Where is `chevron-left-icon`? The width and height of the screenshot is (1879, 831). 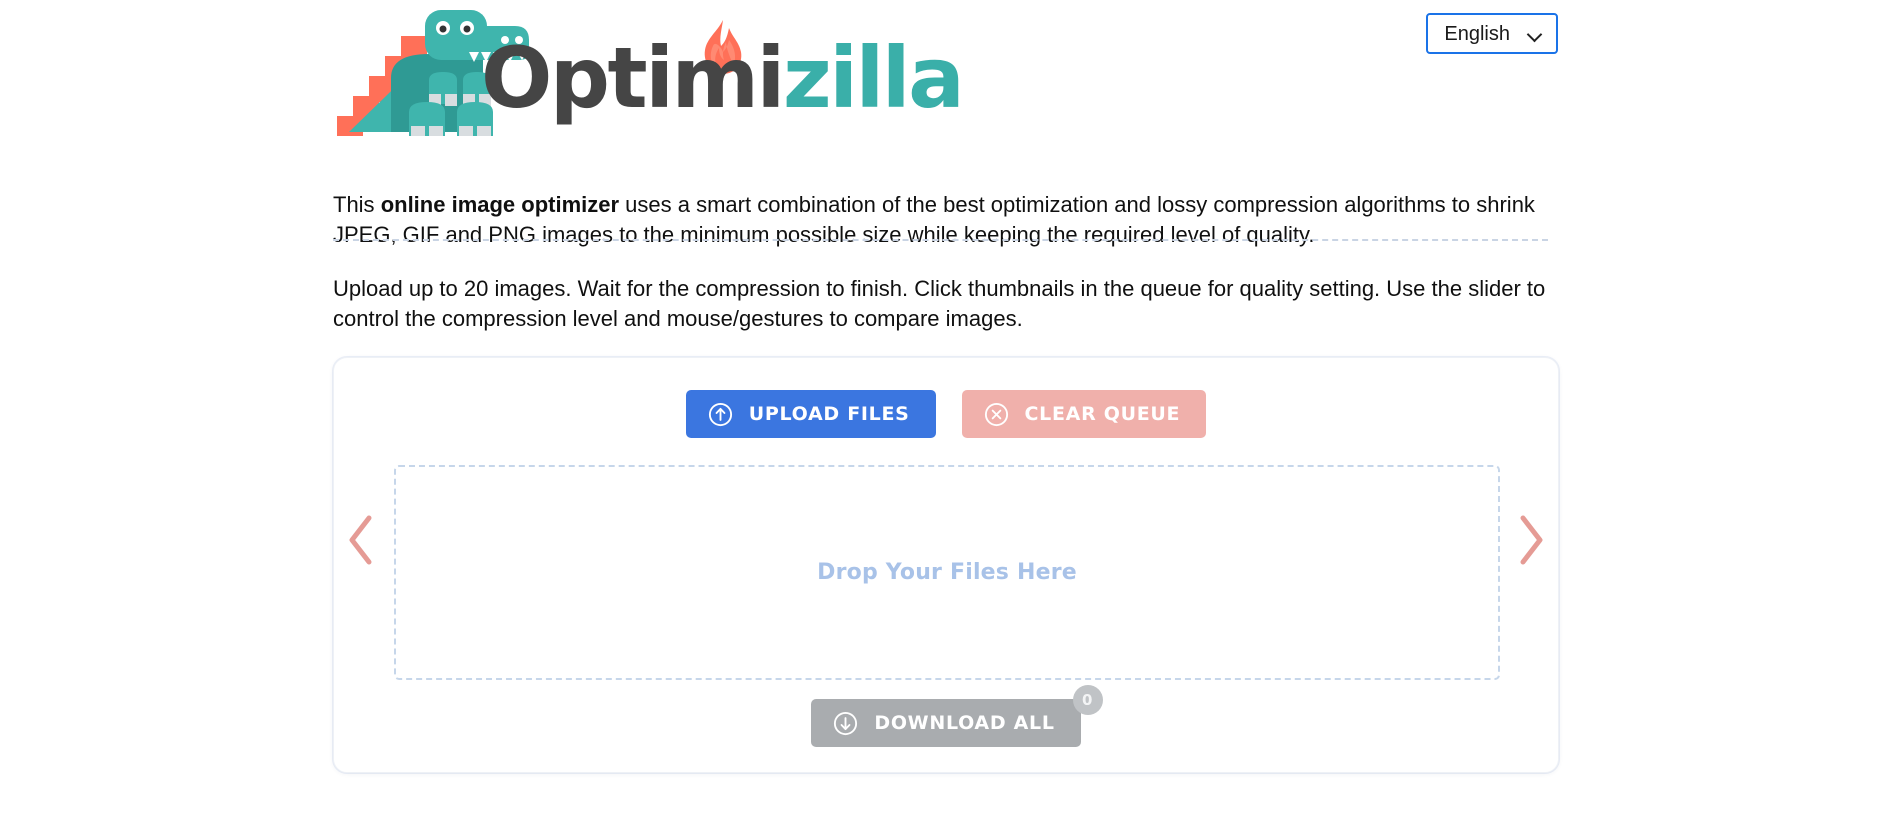
chevron-left-icon is located at coordinates (360, 540).